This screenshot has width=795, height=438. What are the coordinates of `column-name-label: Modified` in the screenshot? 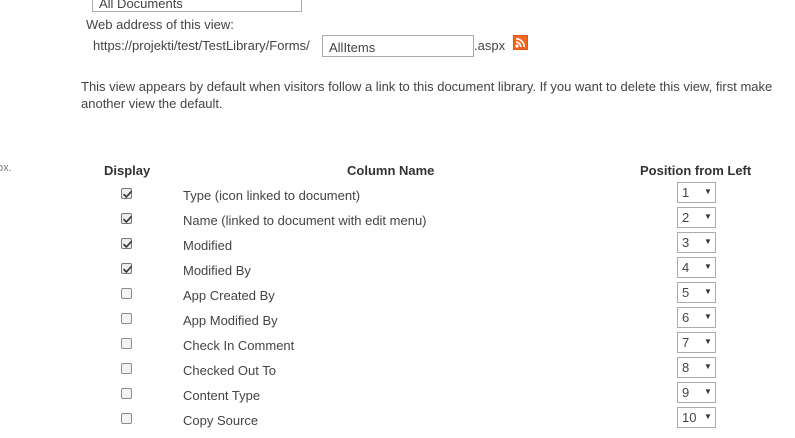 It's located at (208, 245).